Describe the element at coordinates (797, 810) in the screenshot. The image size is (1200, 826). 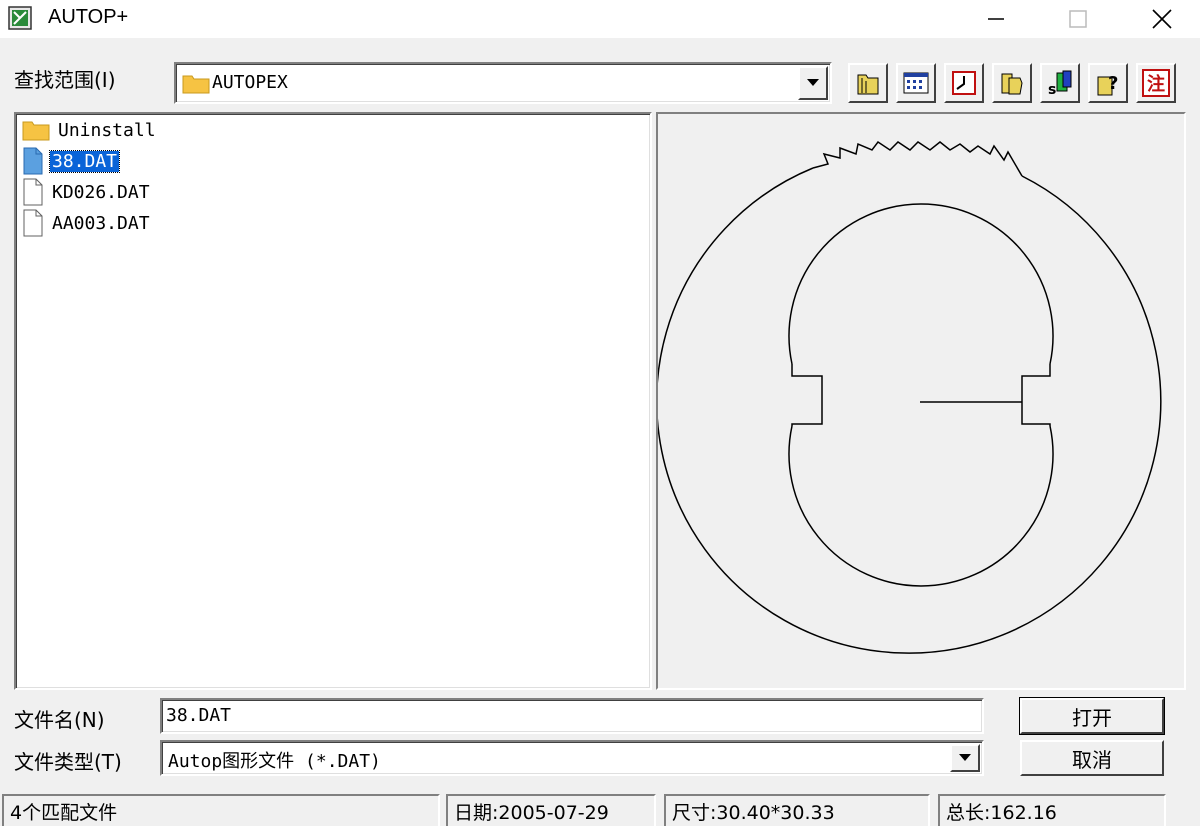
I see `status-size: 尺寸:30.40*30.33` at that location.